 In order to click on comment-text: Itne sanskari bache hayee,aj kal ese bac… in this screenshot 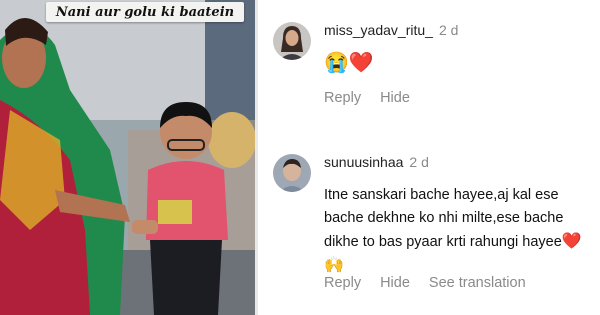, I will do `click(444, 218)`.